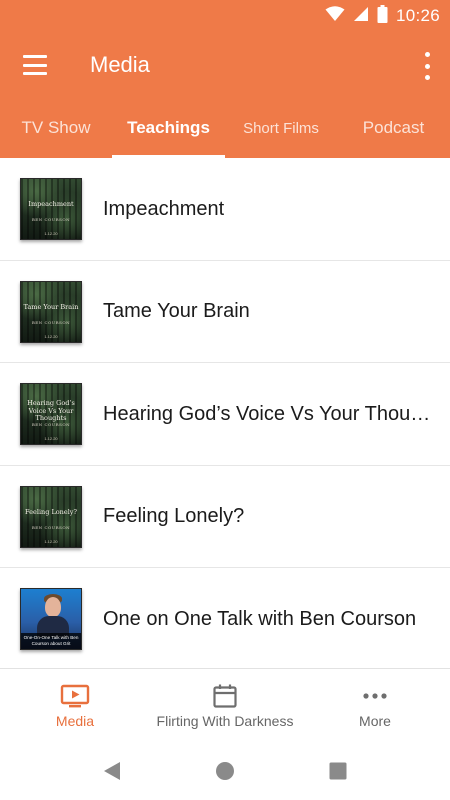  What do you see at coordinates (164, 208) in the screenshot?
I see `item-title: Impeachment` at bounding box center [164, 208].